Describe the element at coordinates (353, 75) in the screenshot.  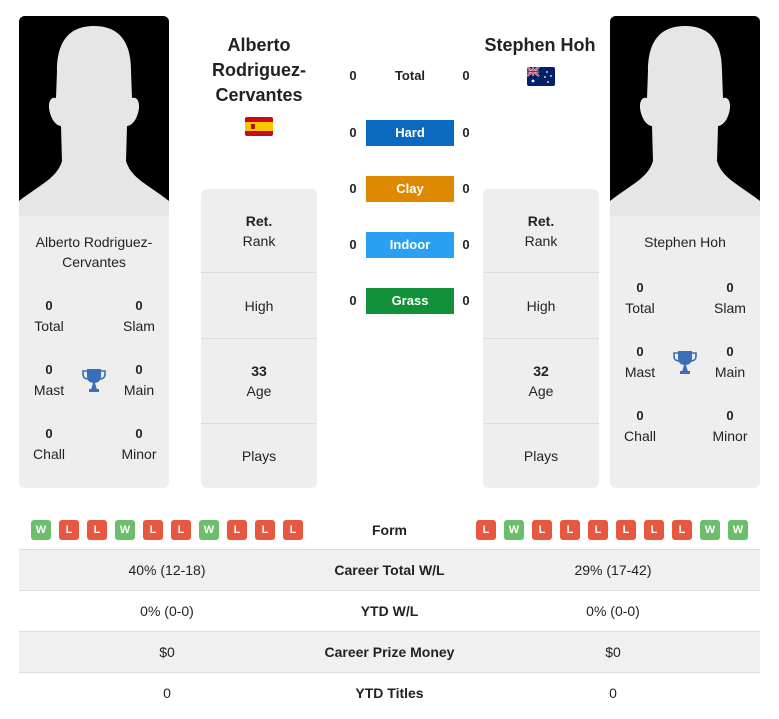
I see `player1-surface-total: 0` at that location.